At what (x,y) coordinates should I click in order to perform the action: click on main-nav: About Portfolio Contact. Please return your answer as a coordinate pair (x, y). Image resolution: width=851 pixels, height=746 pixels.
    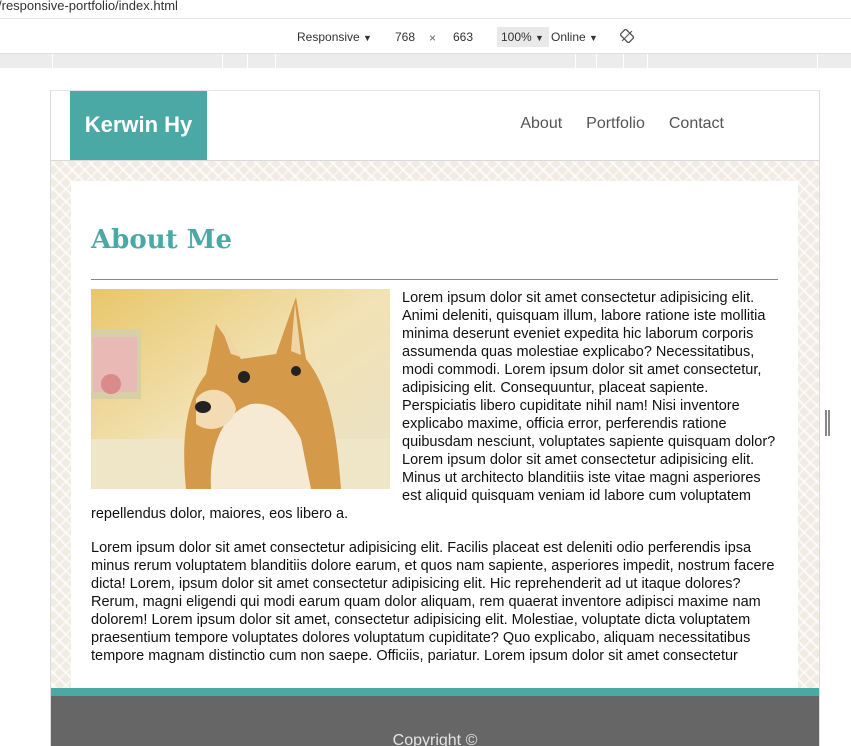
    Looking at the image, I should click on (622, 124).